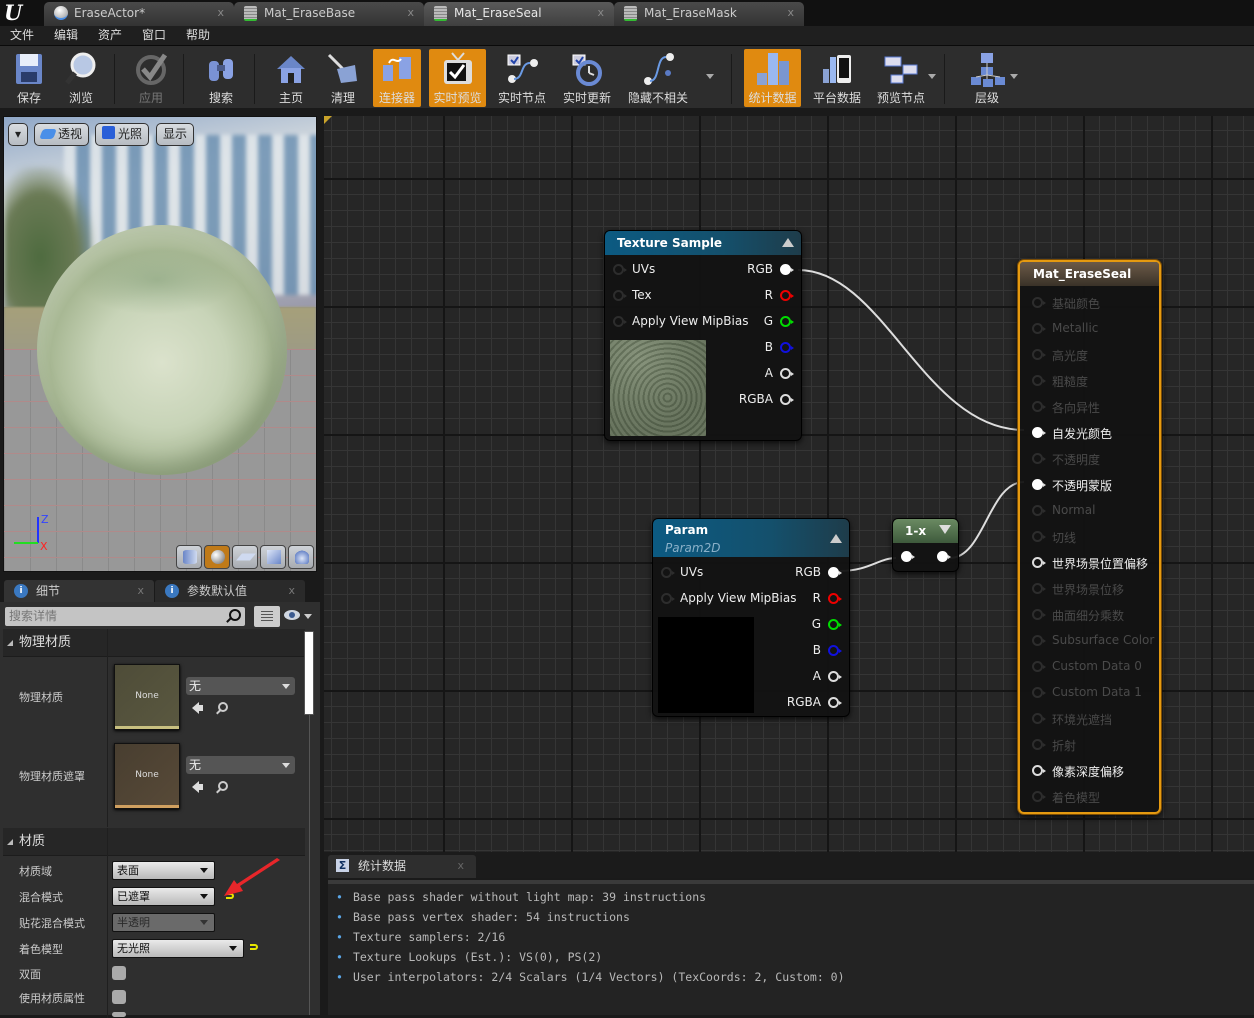 This screenshot has height=1018, width=1254. Describe the element at coordinates (119, 973) in the screenshot. I see `two-sided-checkbox` at that location.